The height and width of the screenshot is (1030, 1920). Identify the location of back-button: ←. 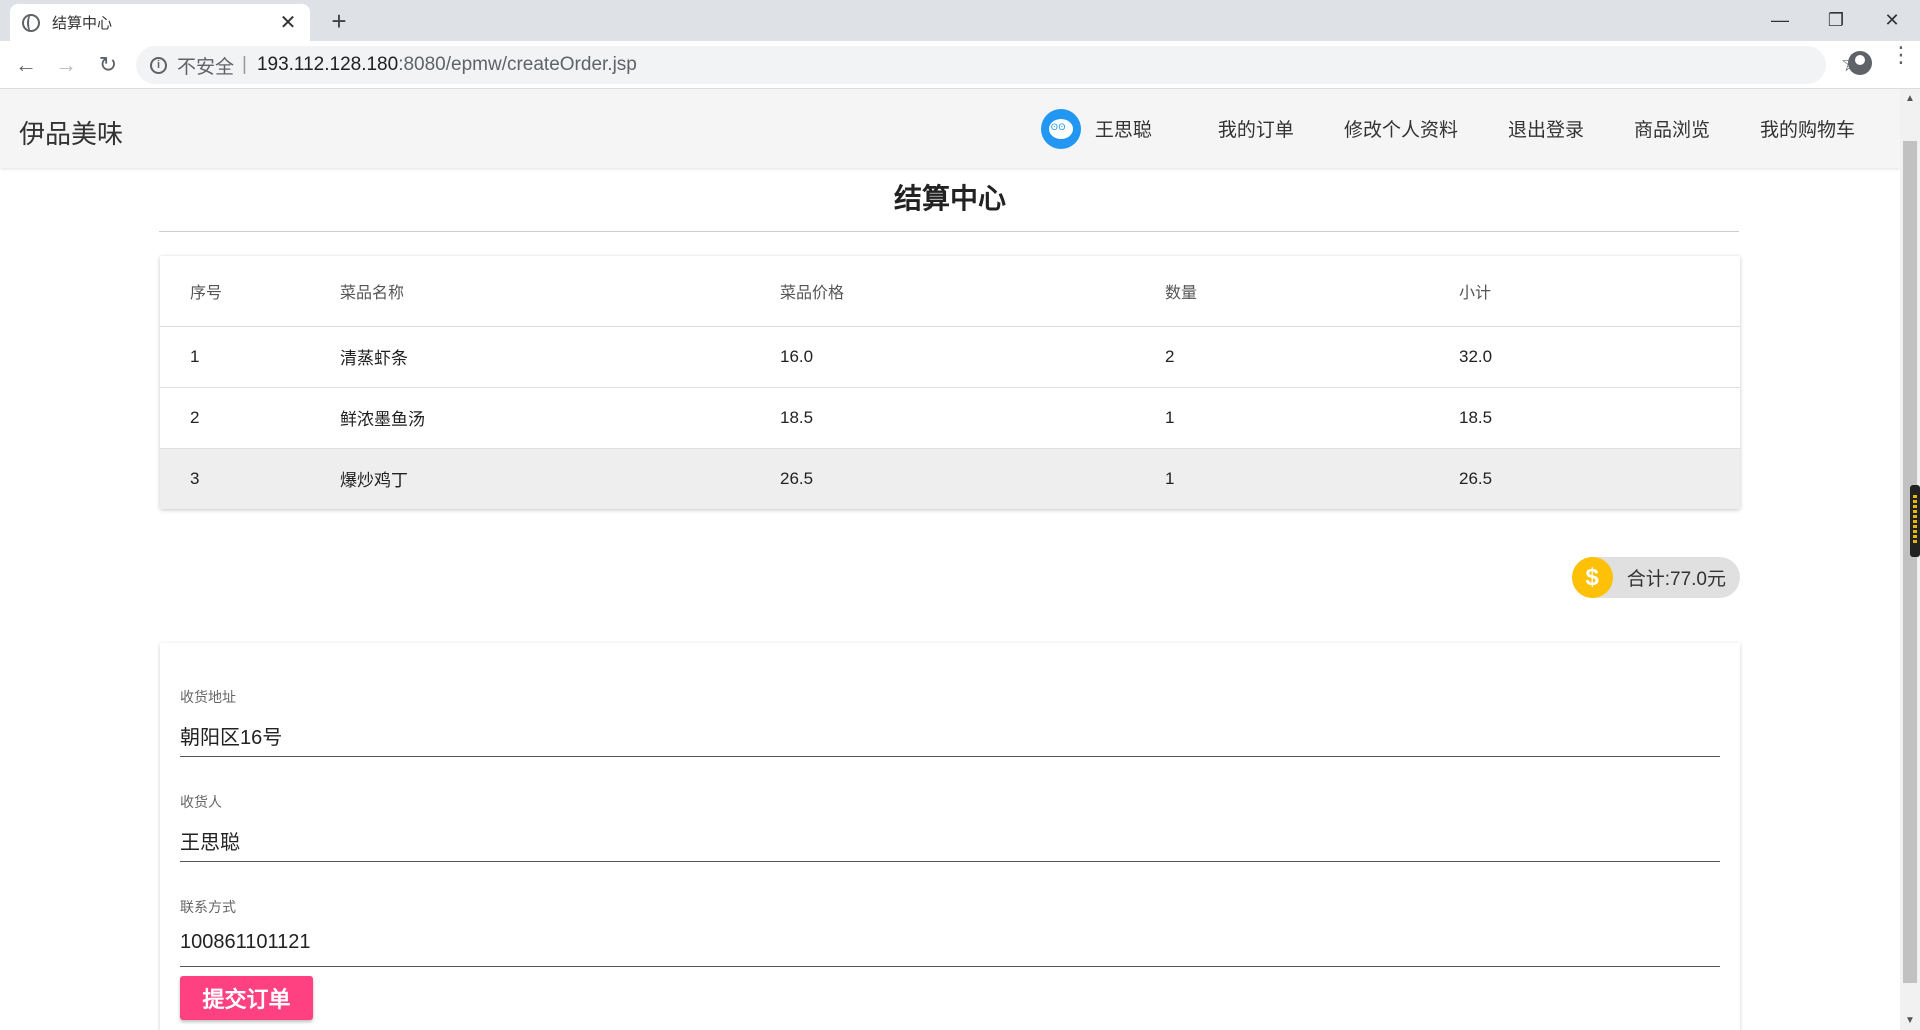
(26, 65).